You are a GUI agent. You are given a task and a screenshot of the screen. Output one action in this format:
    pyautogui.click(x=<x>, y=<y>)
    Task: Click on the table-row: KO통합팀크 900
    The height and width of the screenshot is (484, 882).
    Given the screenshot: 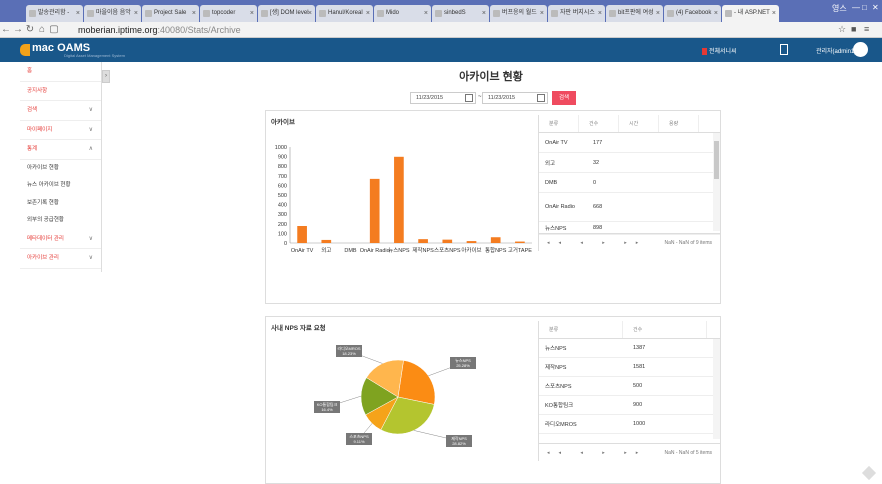 What is the action you would take?
    pyautogui.click(x=629, y=405)
    